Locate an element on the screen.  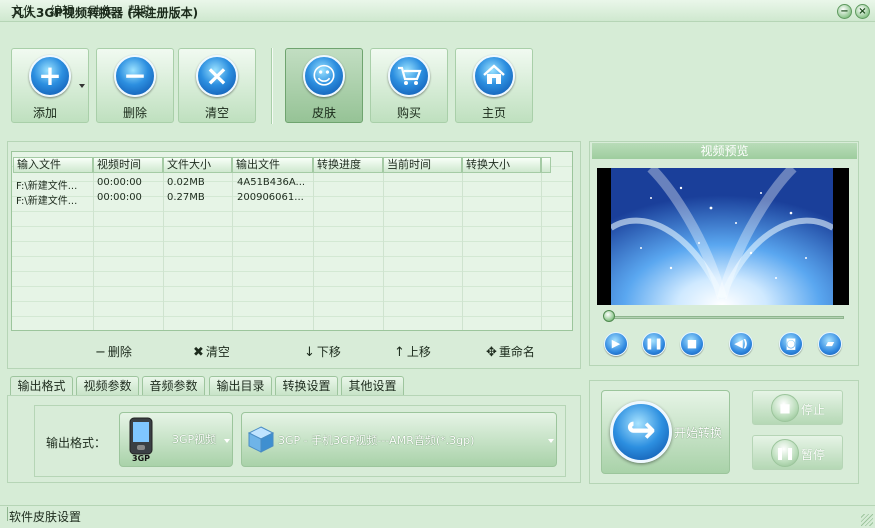
move-up-button: ↑ 上移 is located at coordinates (412, 351).